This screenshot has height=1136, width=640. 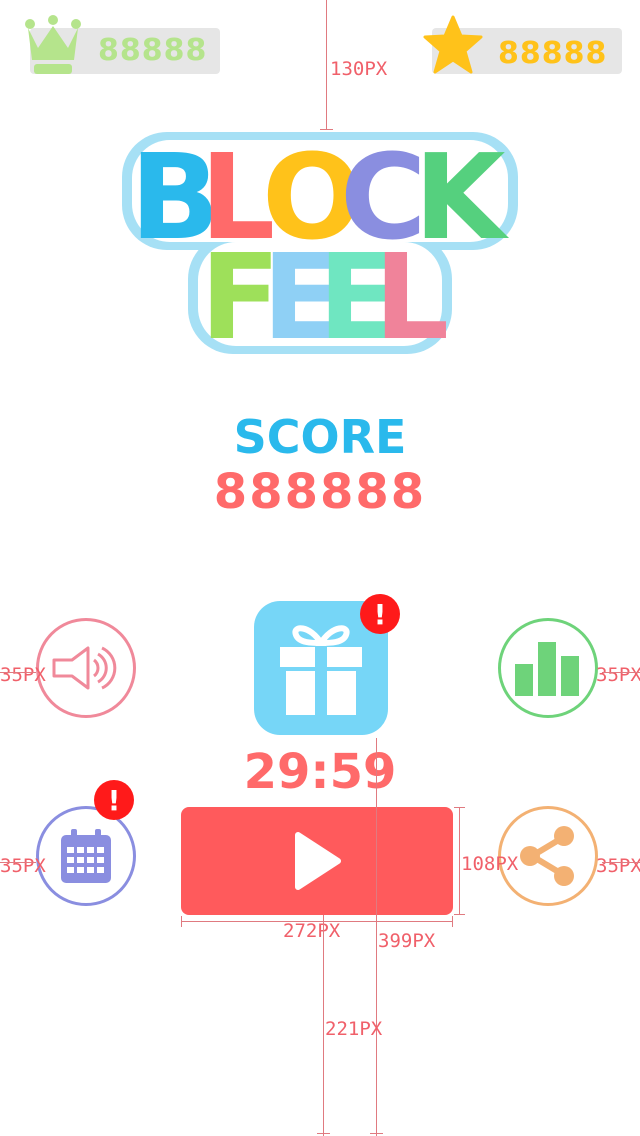 What do you see at coordinates (323, 1133) in the screenshot?
I see `measure-tick-bottom` at bounding box center [323, 1133].